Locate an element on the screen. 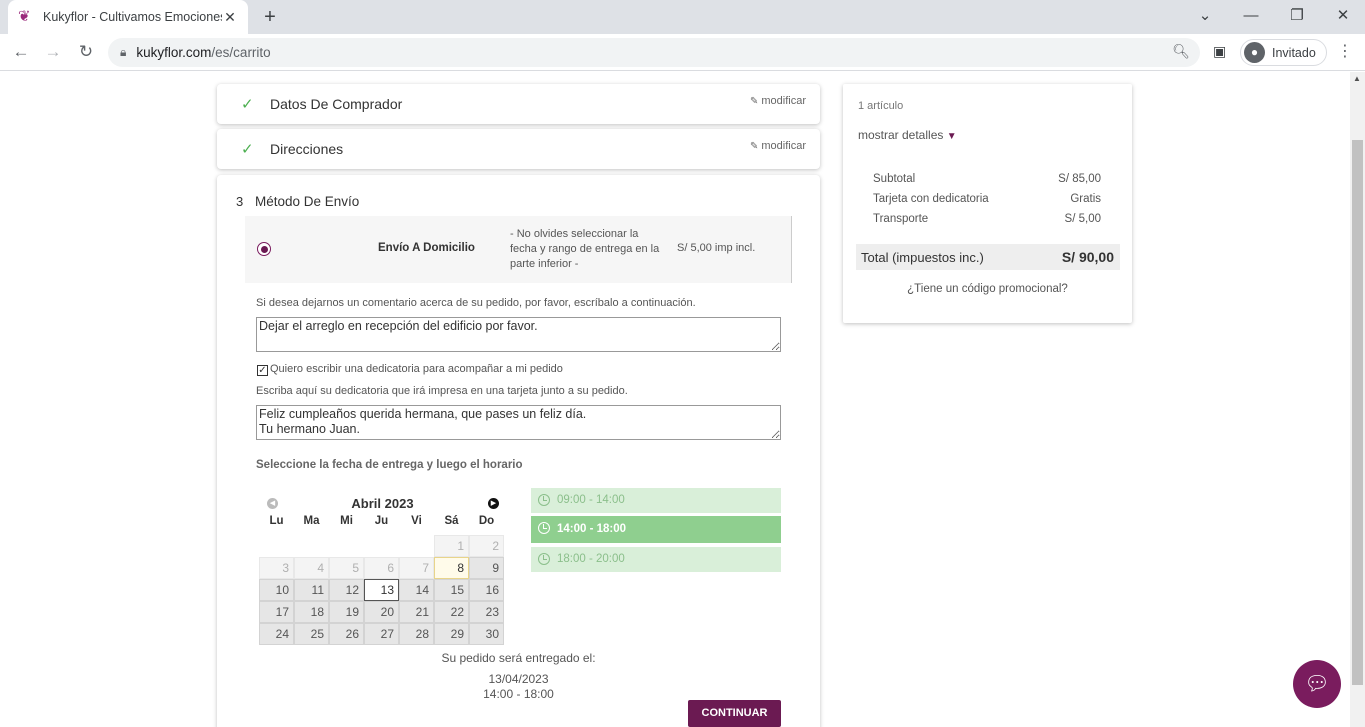 This screenshot has height=727, width=1365. lock-icon: 🔒︎ is located at coordinates (123, 52).